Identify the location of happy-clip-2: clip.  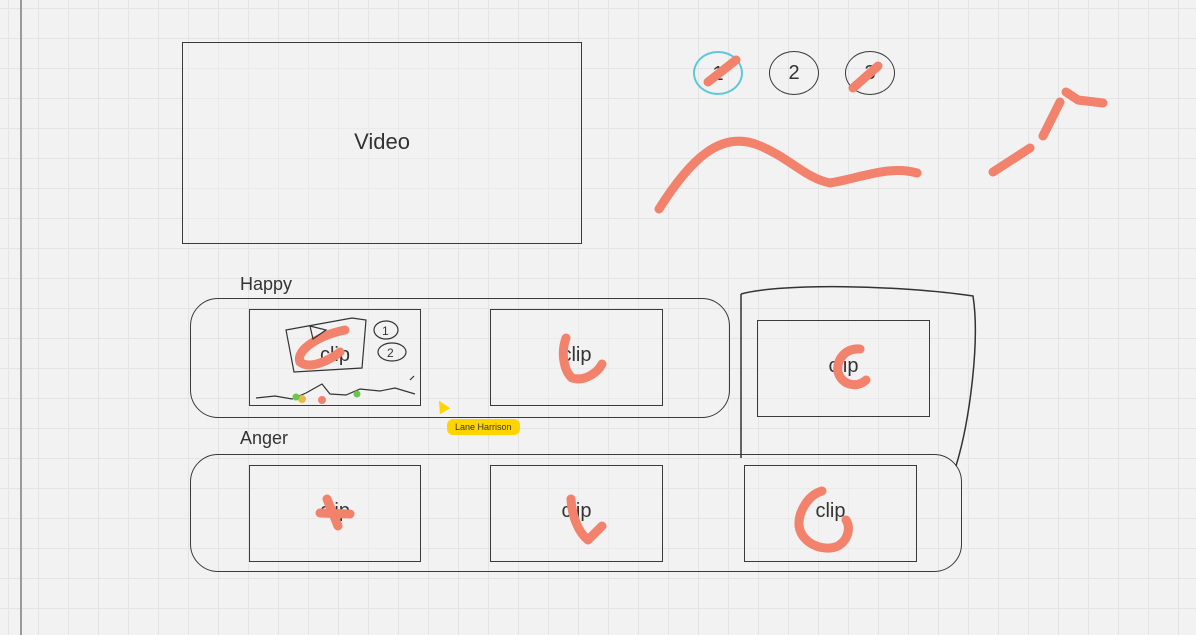
(576, 357).